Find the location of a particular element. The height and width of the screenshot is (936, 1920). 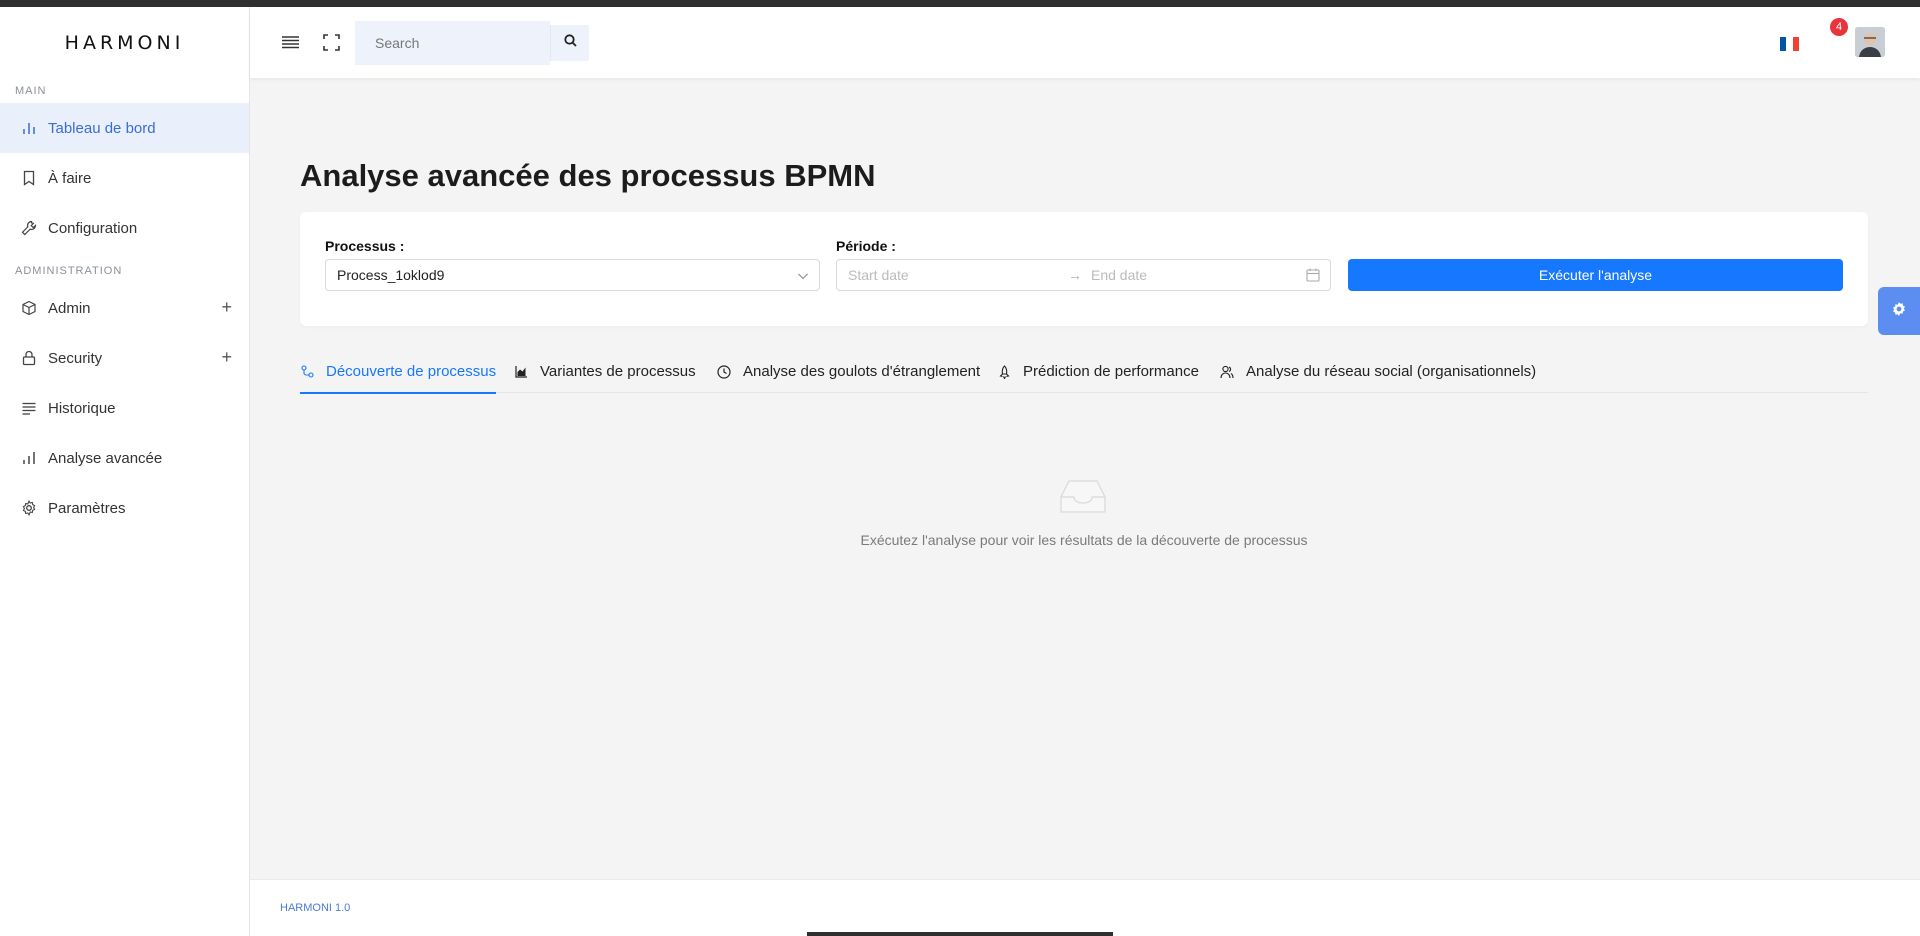

sidebar-item-tableau-de-bord: Tableau de bord is located at coordinates (124, 128).